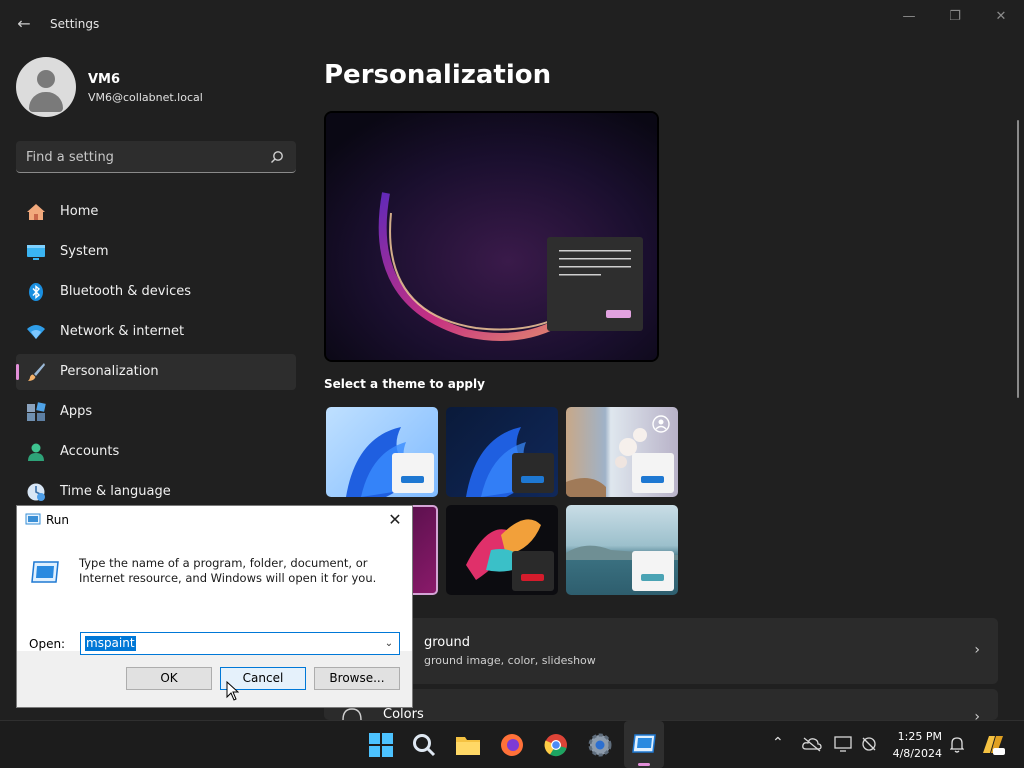 The width and height of the screenshot is (1024, 768). Describe the element at coordinates (156, 452) in the screenshot. I see `sidebar-item-accounts: Accounts` at that location.